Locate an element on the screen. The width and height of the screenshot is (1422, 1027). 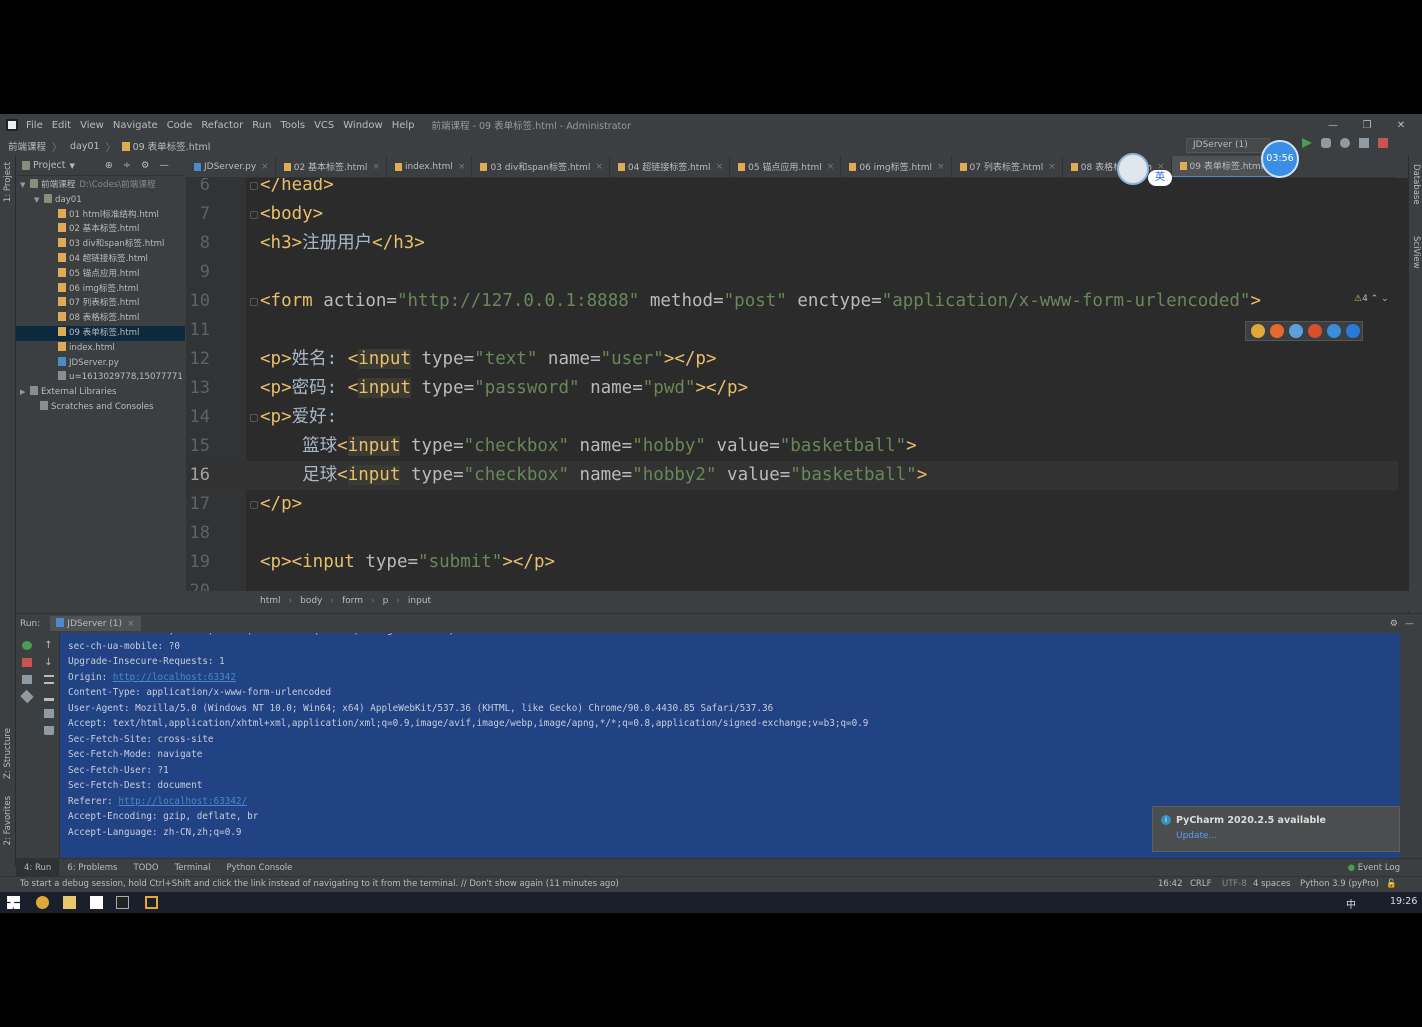
tree-item-root: ▼ 前端课程 D:\Codes\前端课程 is located at coordinates (100, 185).